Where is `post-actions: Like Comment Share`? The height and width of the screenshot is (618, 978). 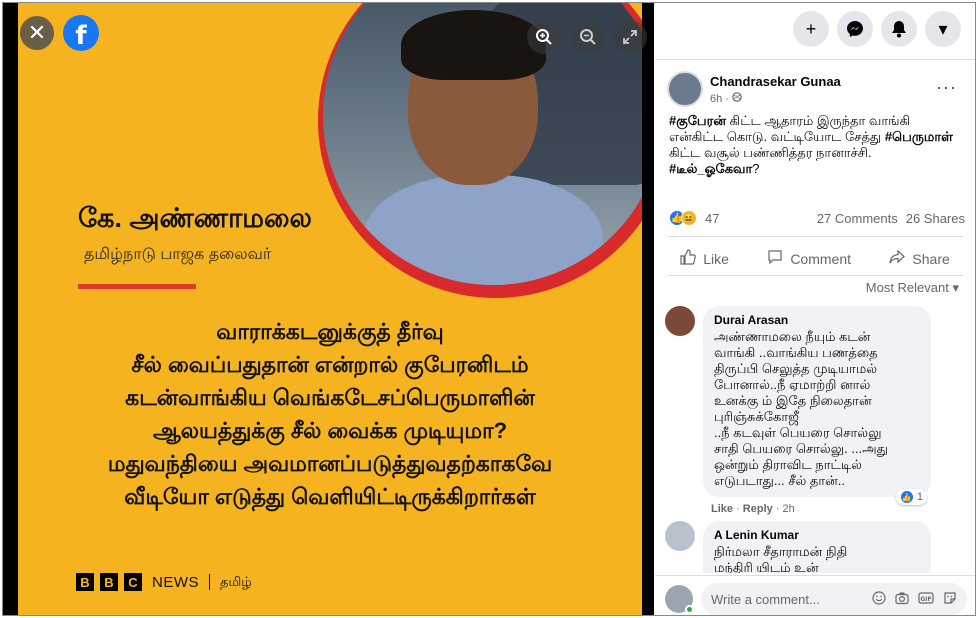 post-actions: Like Comment Share is located at coordinates (815, 259).